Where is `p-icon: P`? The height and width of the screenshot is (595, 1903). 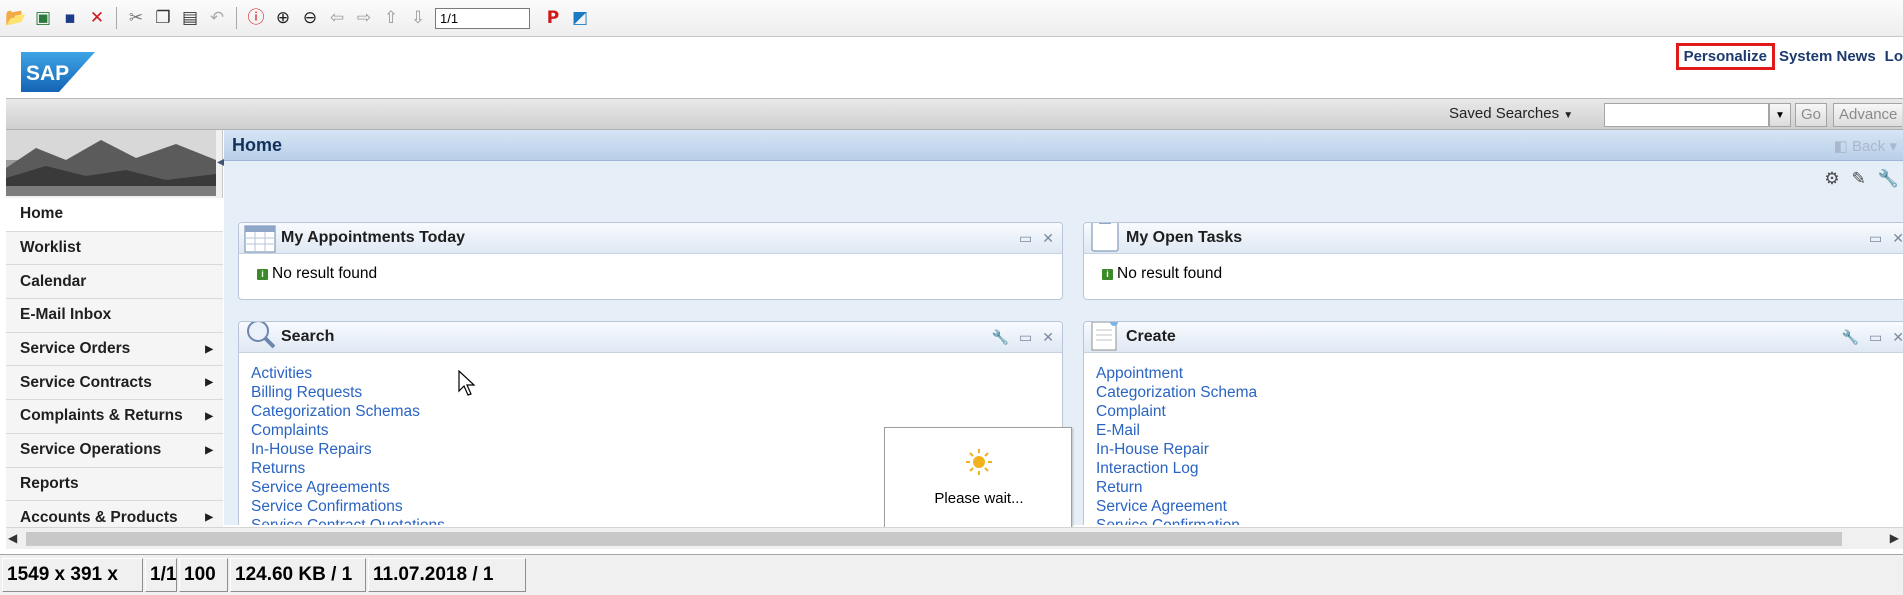
p-icon: P is located at coordinates (553, 18).